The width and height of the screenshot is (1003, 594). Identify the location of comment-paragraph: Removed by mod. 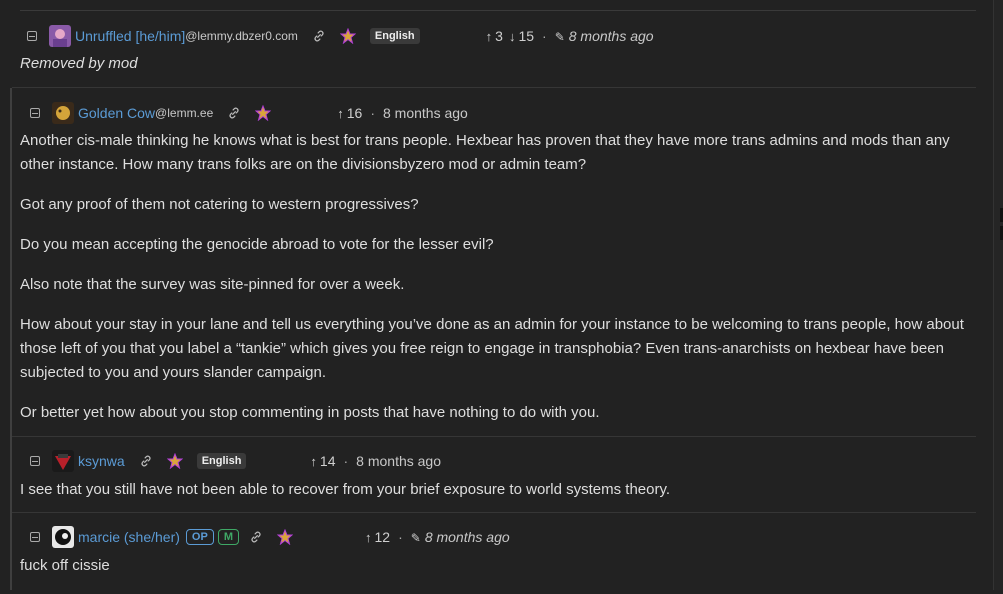
(79, 63).